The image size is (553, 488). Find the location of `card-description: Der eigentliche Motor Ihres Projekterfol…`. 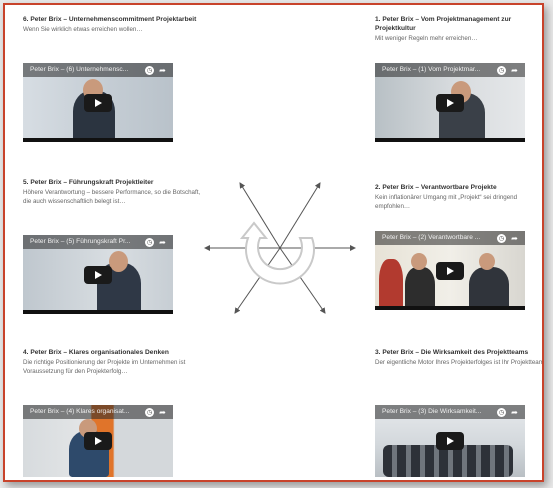

card-description: Der eigentliche Motor Ihres Projekterfol… is located at coordinates (459, 362).